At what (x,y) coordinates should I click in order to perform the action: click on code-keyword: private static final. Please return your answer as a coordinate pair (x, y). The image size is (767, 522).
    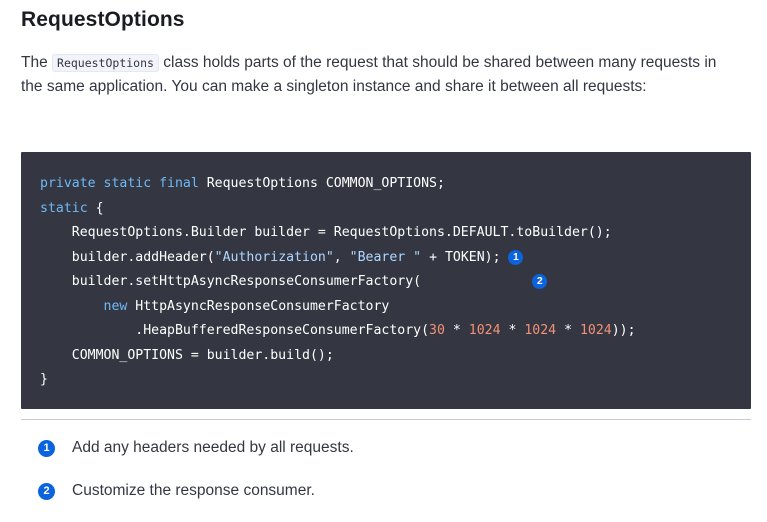
    Looking at the image, I should click on (119, 183).